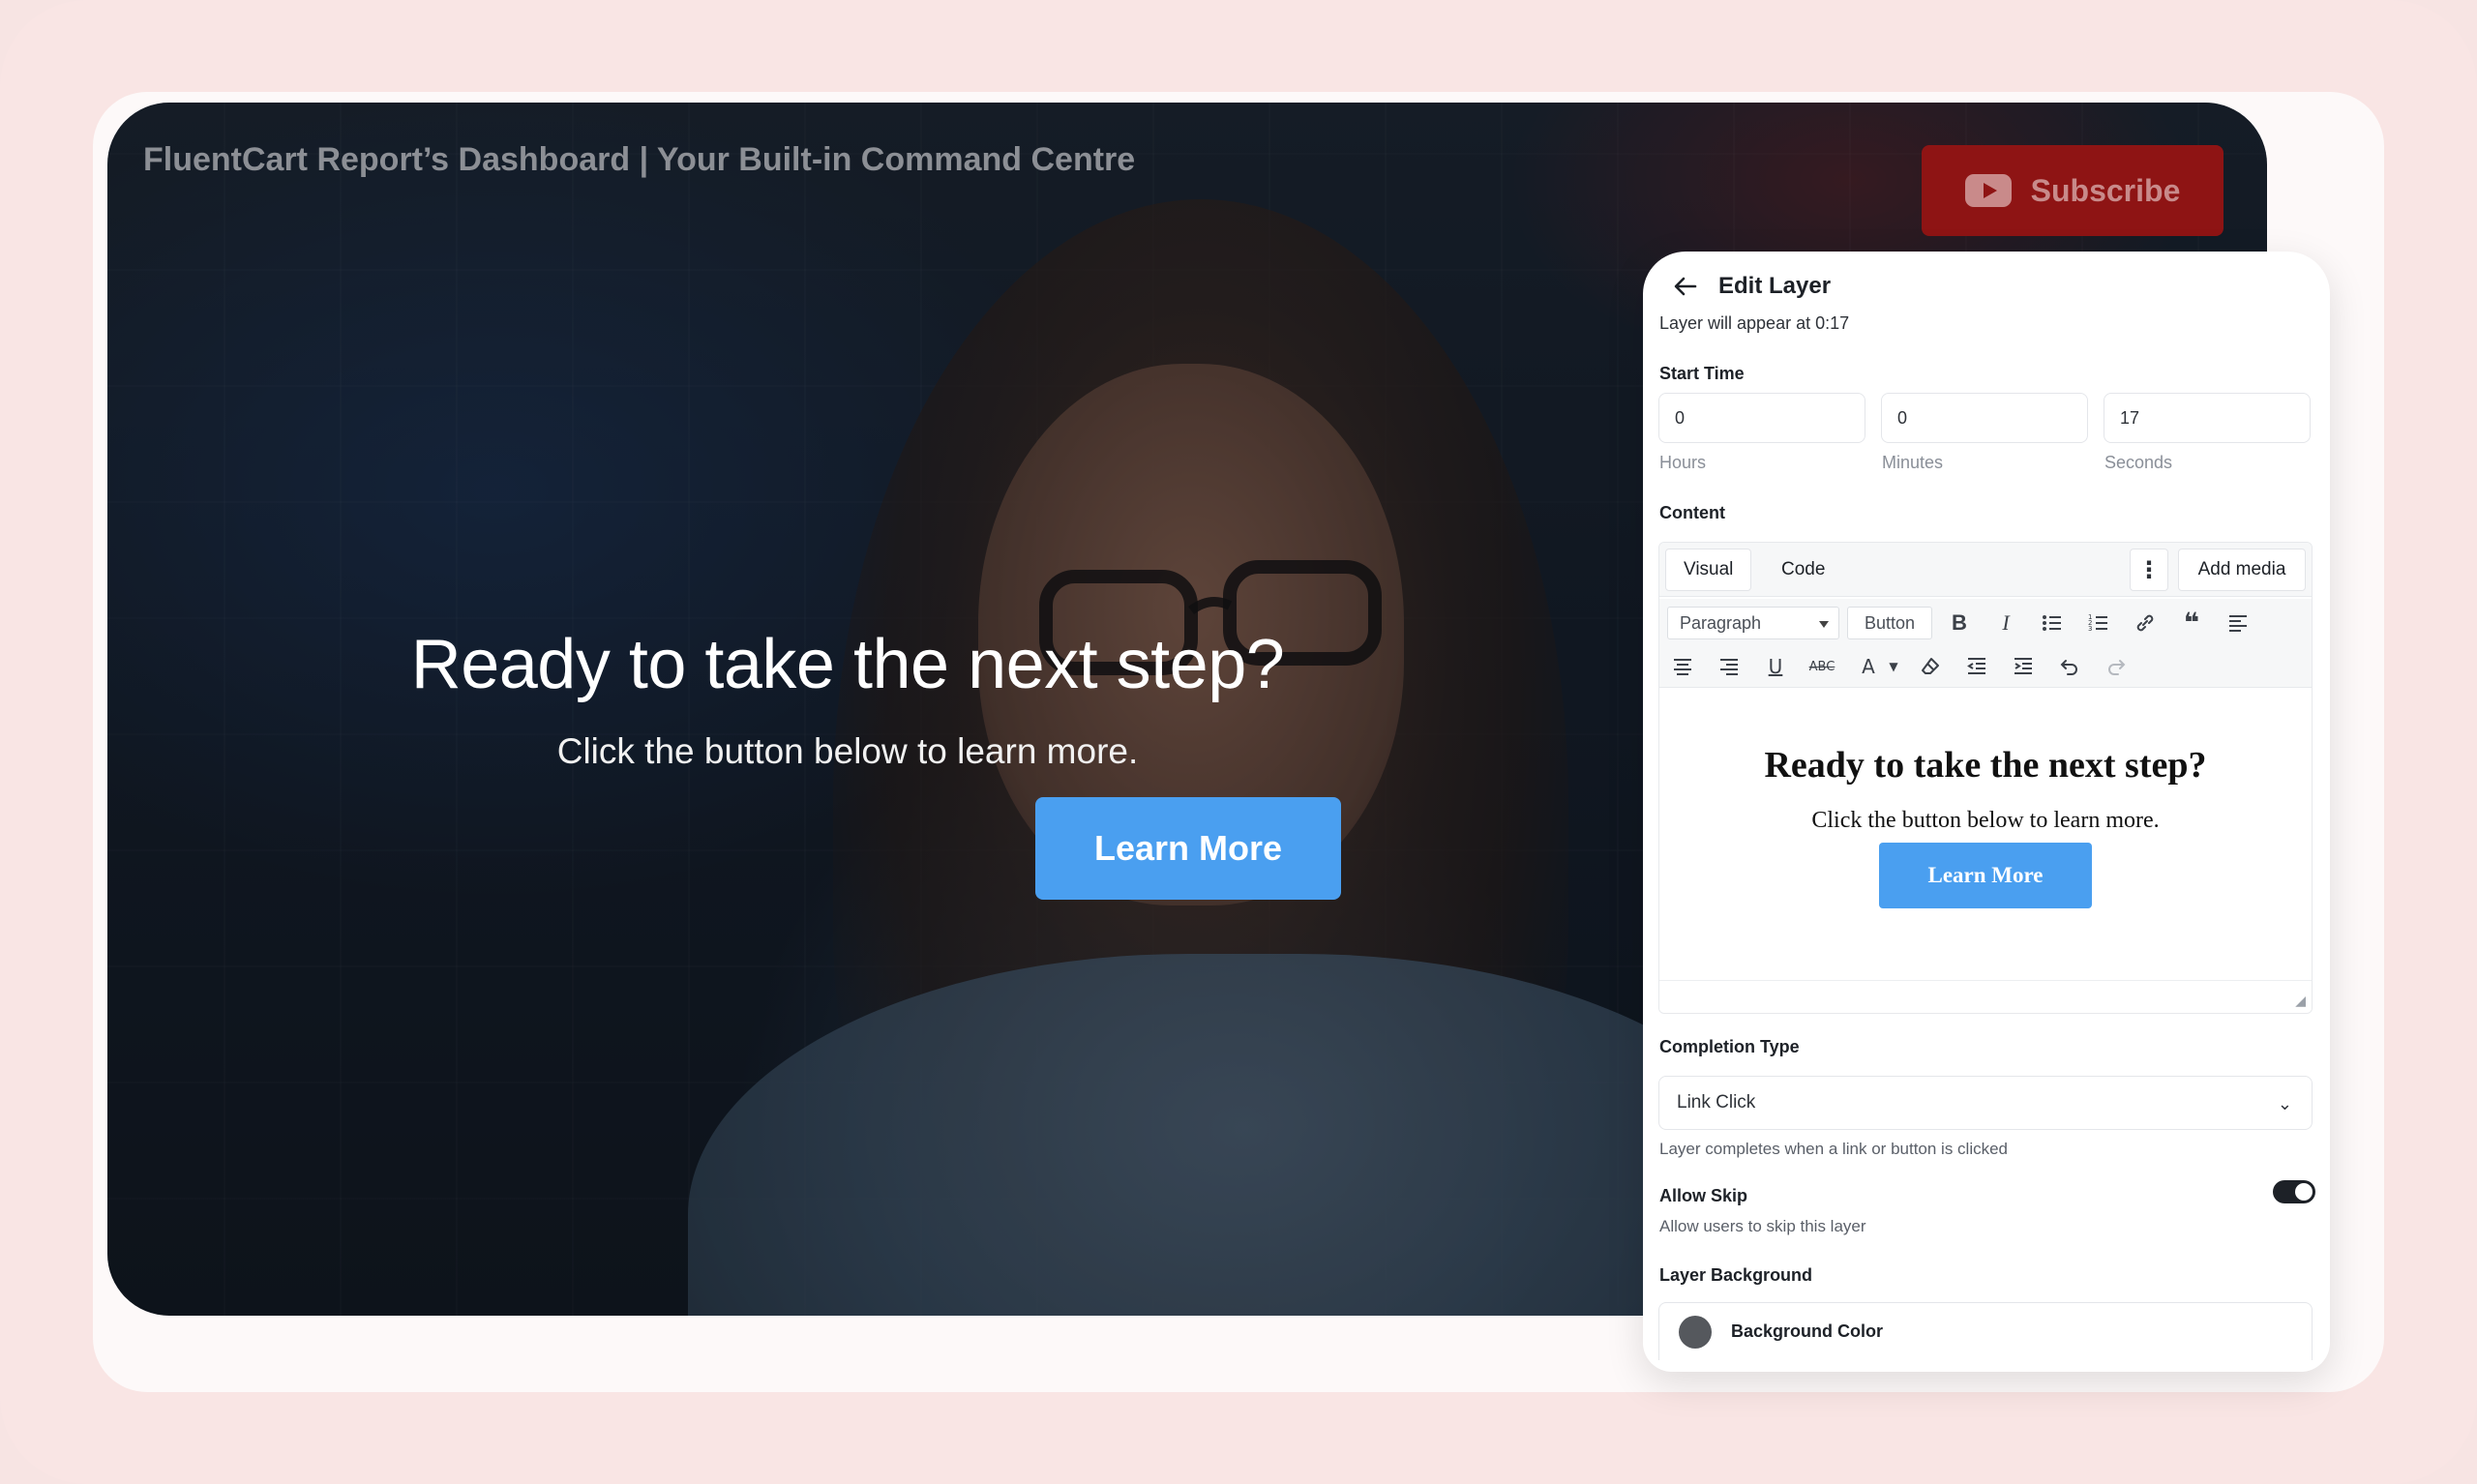 This screenshot has height=1484, width=2477. What do you see at coordinates (2149, 570) in the screenshot?
I see `more-options-icon: ⋮` at bounding box center [2149, 570].